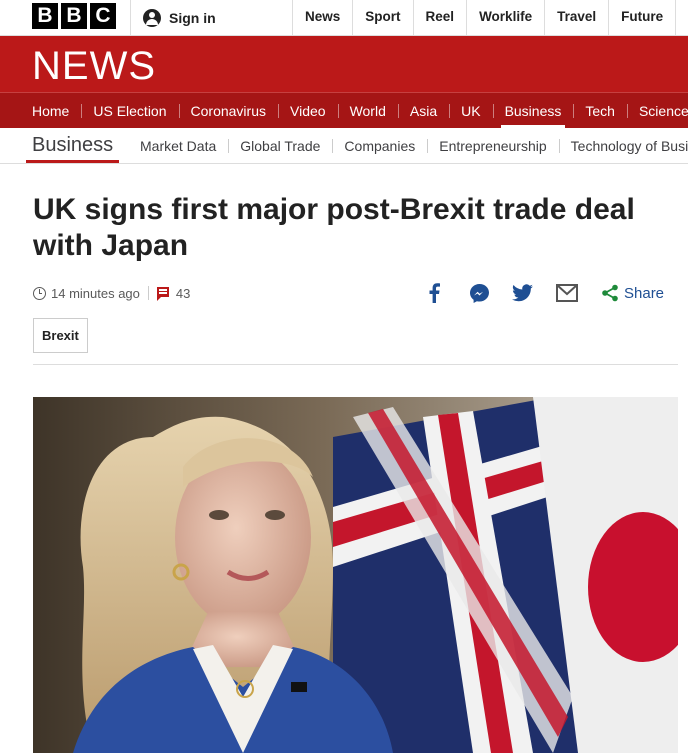 The image size is (688, 753). What do you see at coordinates (280, 145) in the screenshot?
I see `subnav-global-trade: Global Trade` at bounding box center [280, 145].